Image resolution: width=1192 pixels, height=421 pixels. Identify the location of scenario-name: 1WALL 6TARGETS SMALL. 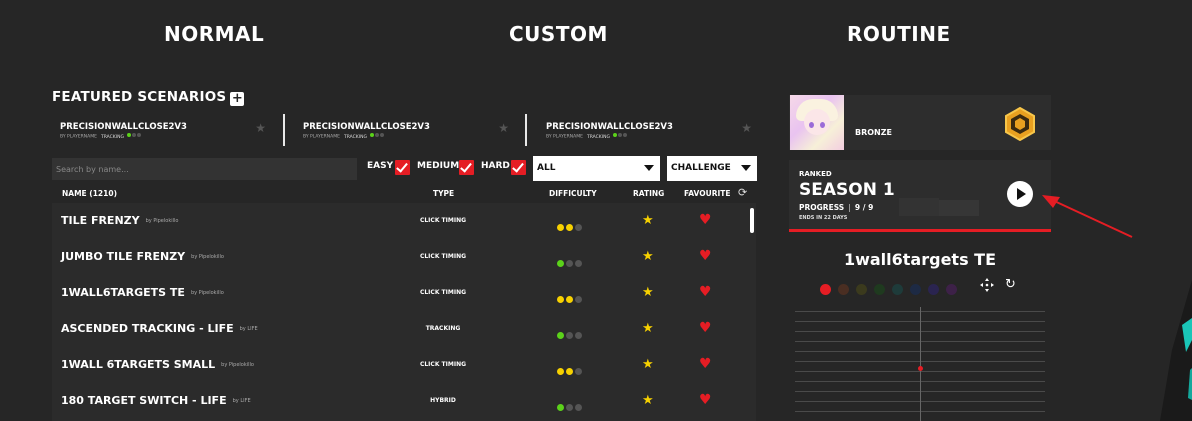
(138, 364).